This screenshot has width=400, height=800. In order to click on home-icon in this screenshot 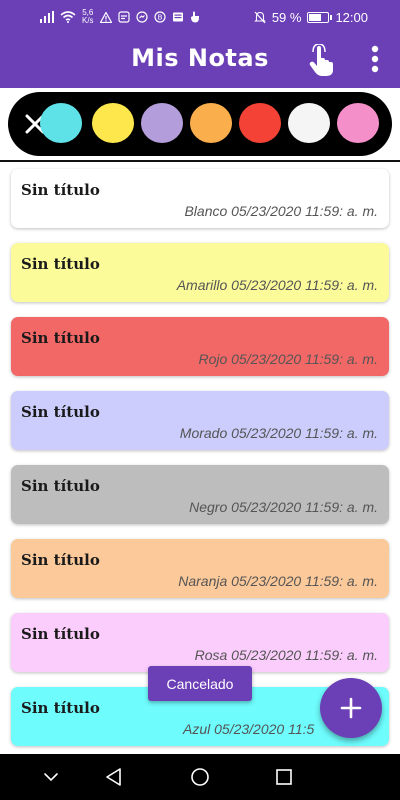, I will do `click(200, 777)`.